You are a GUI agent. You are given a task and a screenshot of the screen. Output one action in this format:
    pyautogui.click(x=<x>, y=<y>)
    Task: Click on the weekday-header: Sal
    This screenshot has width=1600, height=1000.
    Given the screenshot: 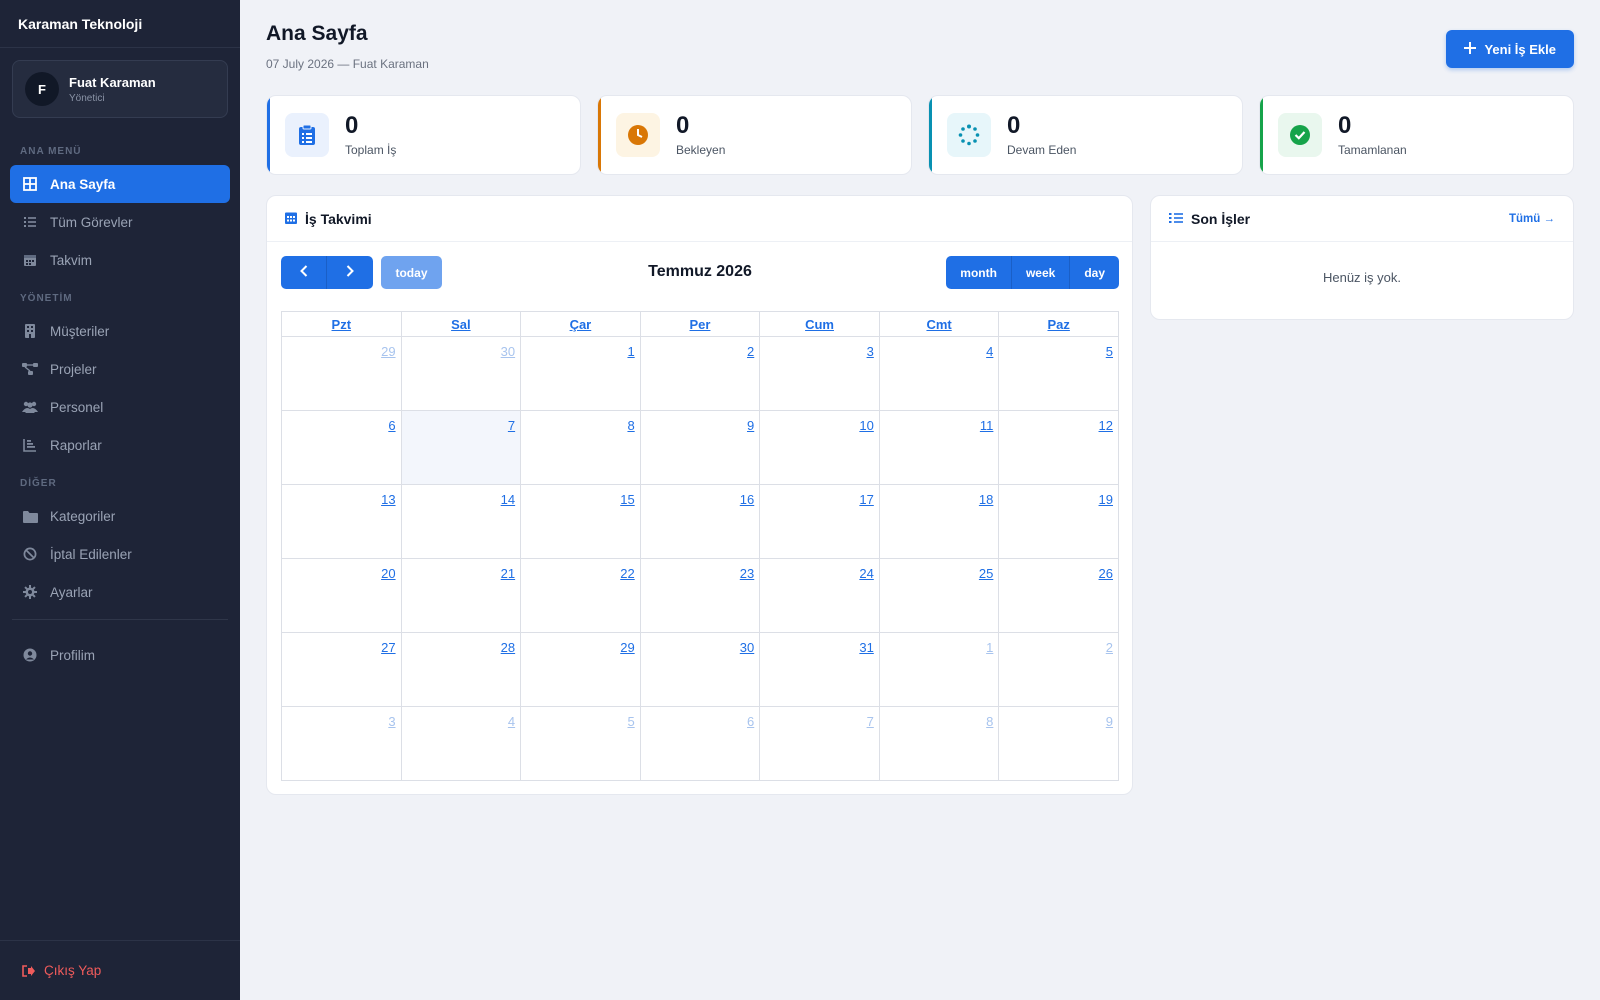 What is the action you would take?
    pyautogui.click(x=461, y=324)
    